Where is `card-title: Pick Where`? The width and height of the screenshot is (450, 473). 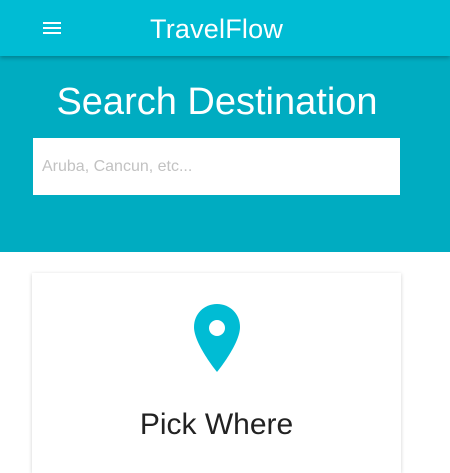
card-title: Pick Where is located at coordinates (216, 424).